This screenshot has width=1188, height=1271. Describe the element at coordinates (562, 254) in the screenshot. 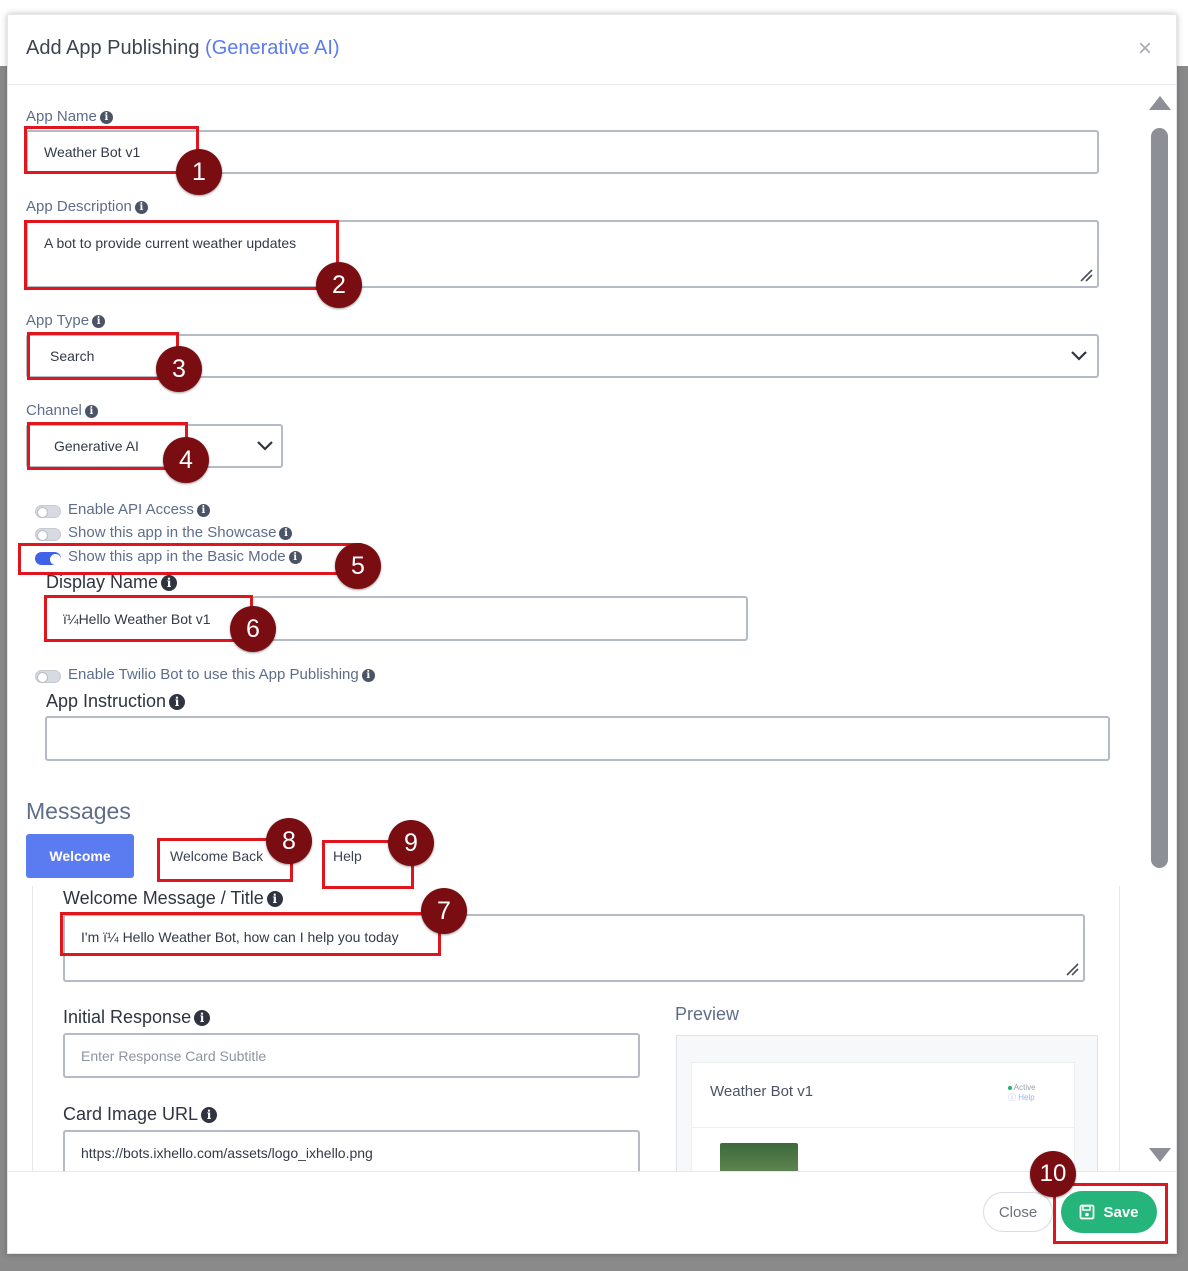

I see `app-description-textarea: A bot to provide current weather updates` at that location.